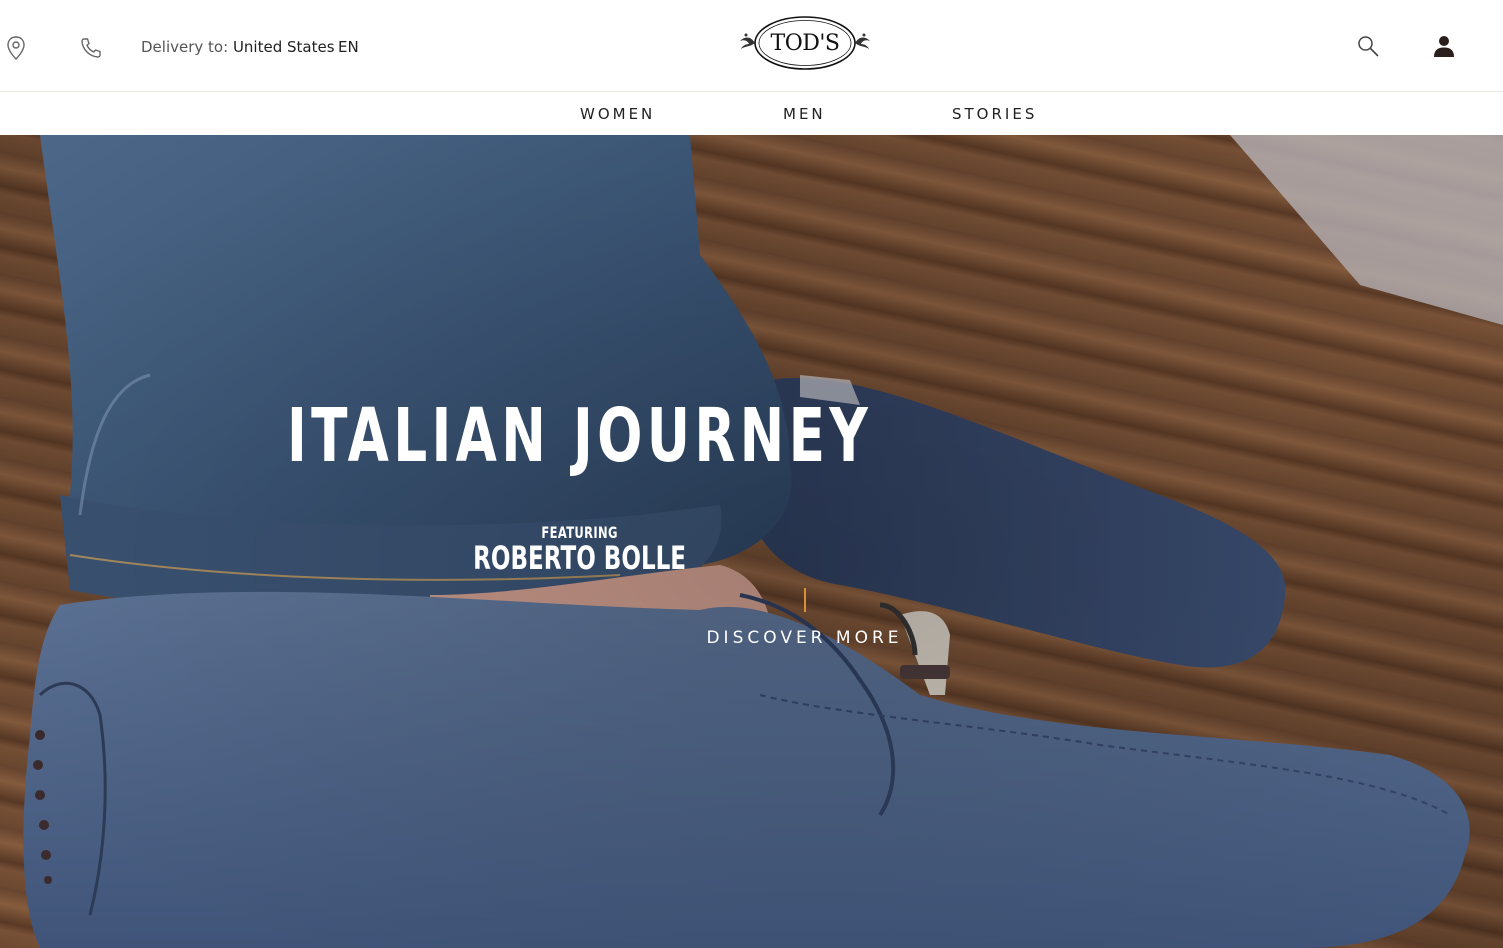 Image resolution: width=1503 pixels, height=948 pixels. I want to click on account-icon, so click(1444, 46).